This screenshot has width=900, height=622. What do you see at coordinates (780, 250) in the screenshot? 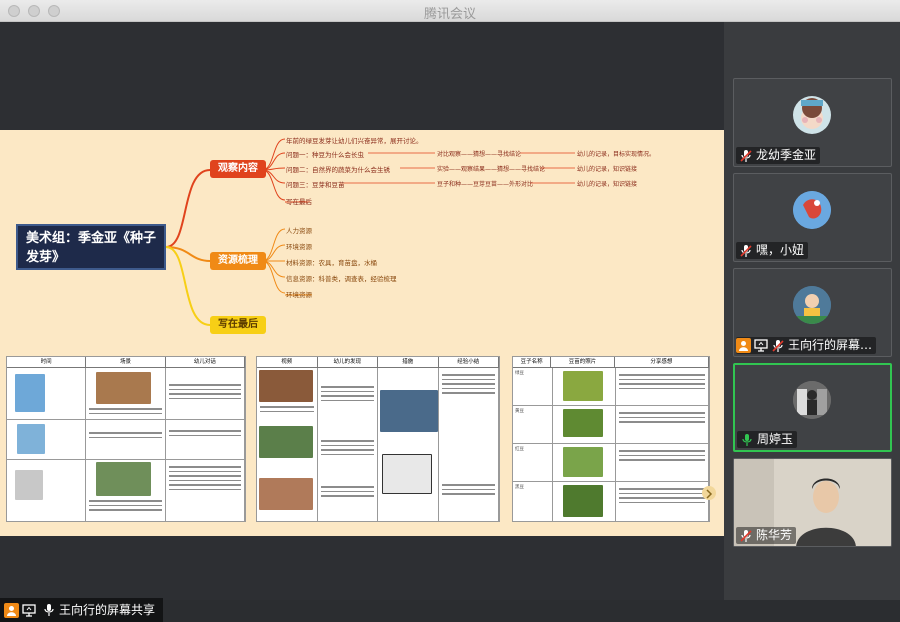
I see `participant-name: 嘿，小妞` at bounding box center [780, 250].